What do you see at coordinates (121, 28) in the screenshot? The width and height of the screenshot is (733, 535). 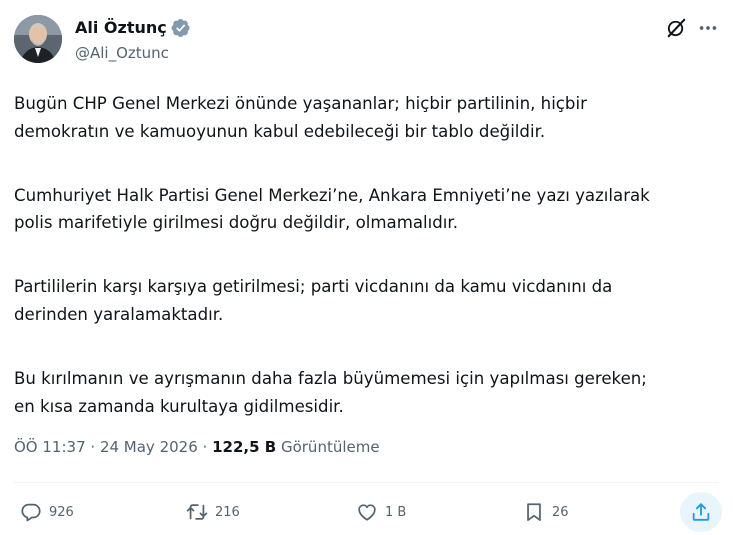 I see `author-name: Ali Öztunç` at bounding box center [121, 28].